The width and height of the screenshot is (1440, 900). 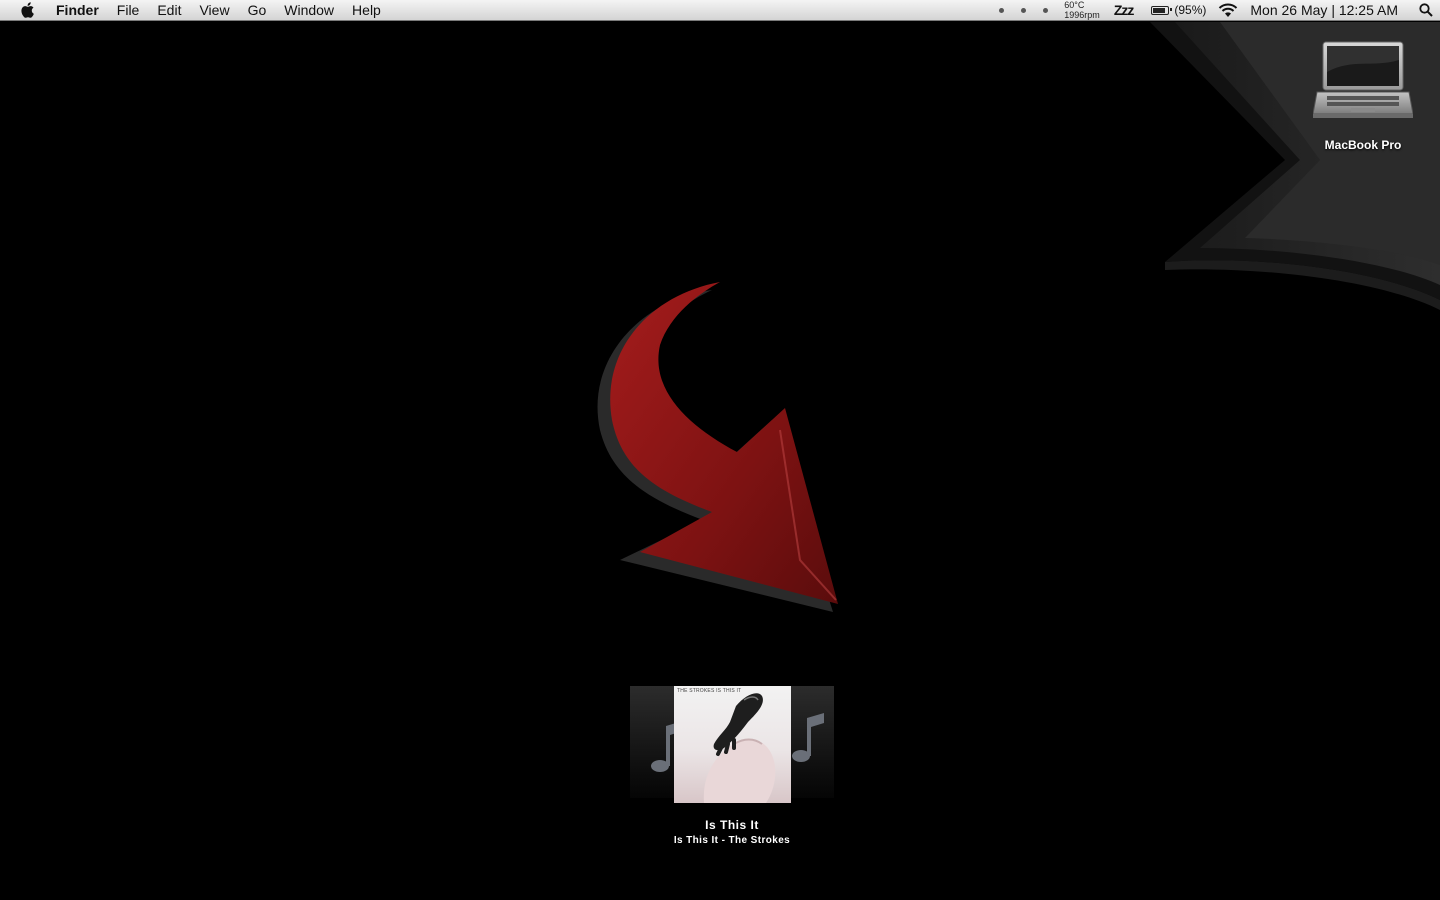 What do you see at coordinates (1074, 5) in the screenshot?
I see `temperature-value: 60°C` at bounding box center [1074, 5].